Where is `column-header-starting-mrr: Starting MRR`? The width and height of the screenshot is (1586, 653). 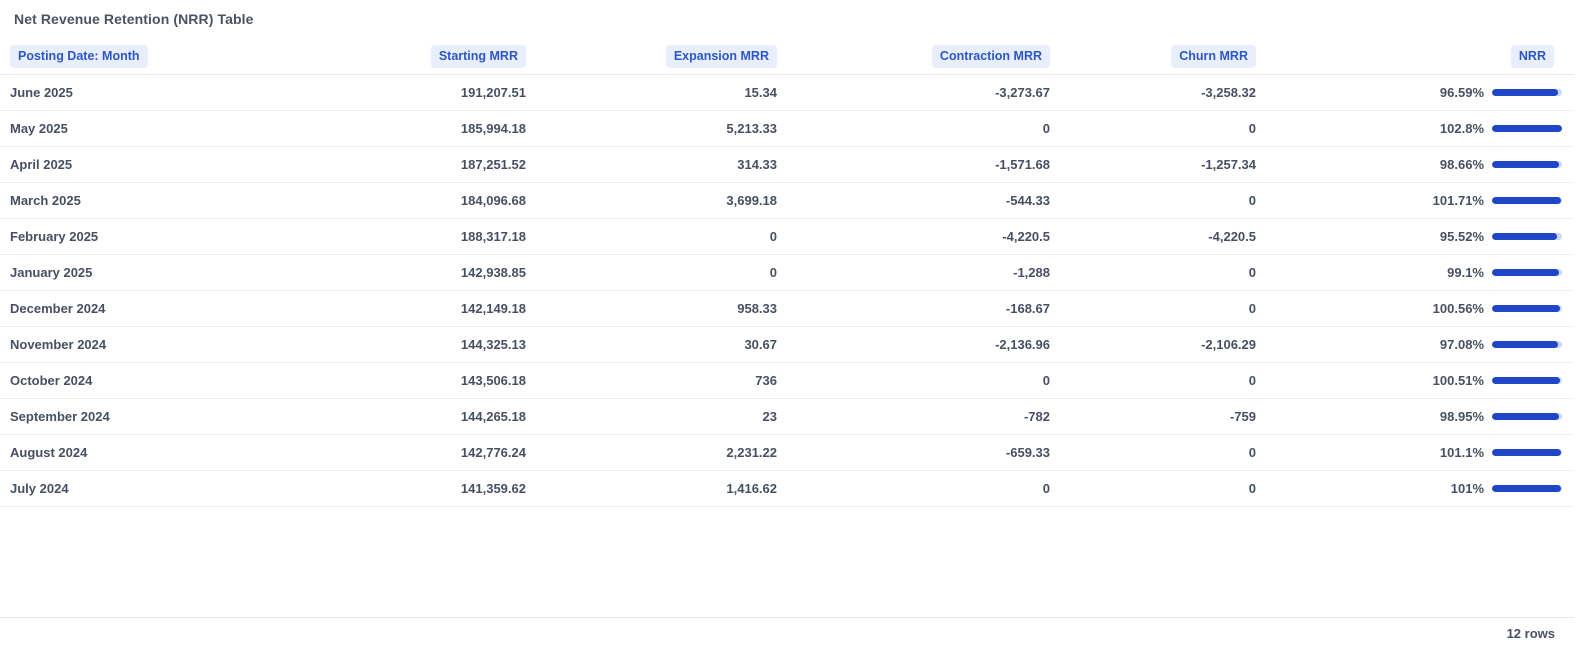 column-header-starting-mrr: Starting MRR is located at coordinates (478, 56).